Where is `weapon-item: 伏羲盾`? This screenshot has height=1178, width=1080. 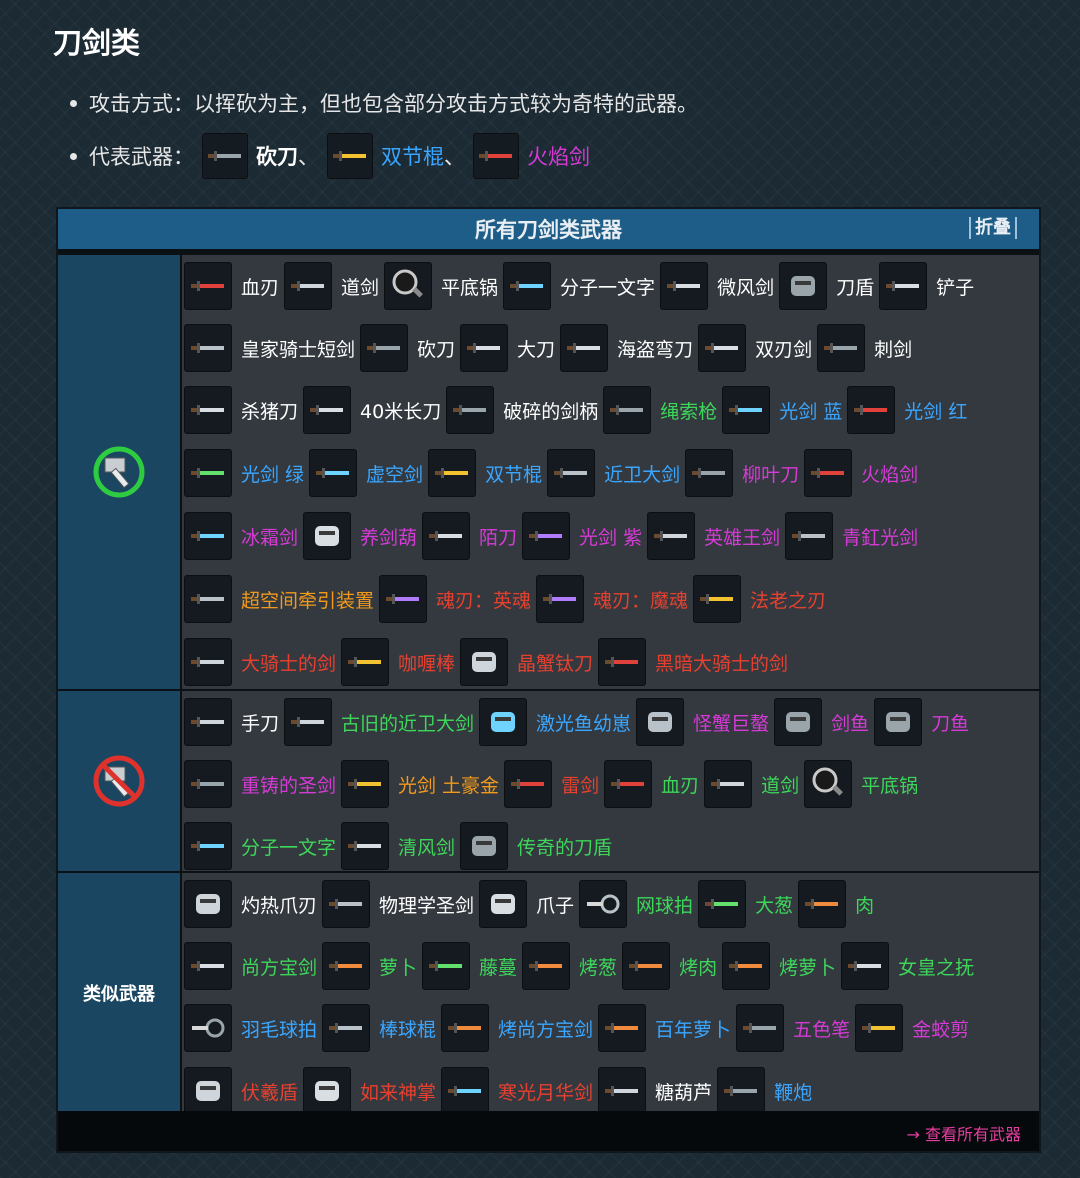 weapon-item: 伏羲盾 is located at coordinates (241, 1091).